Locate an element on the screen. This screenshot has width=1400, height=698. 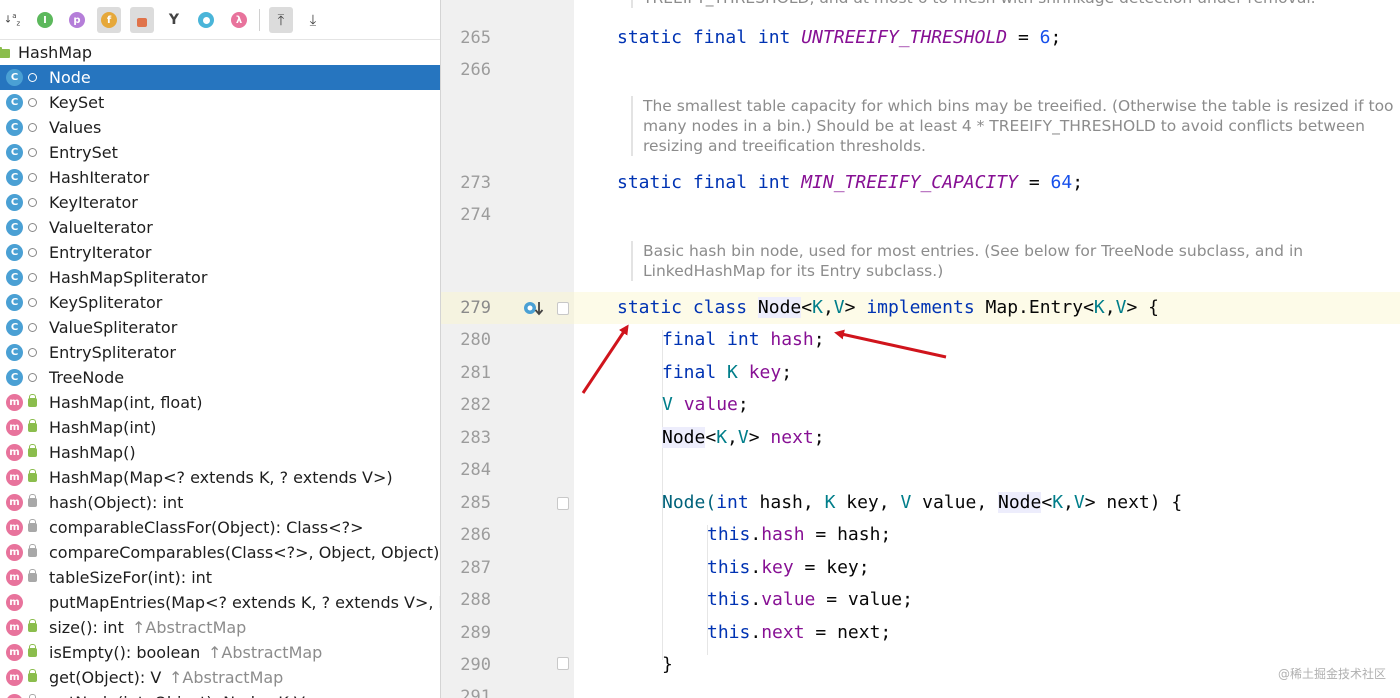
structure-item: C HashIterator is located at coordinates (220, 177).